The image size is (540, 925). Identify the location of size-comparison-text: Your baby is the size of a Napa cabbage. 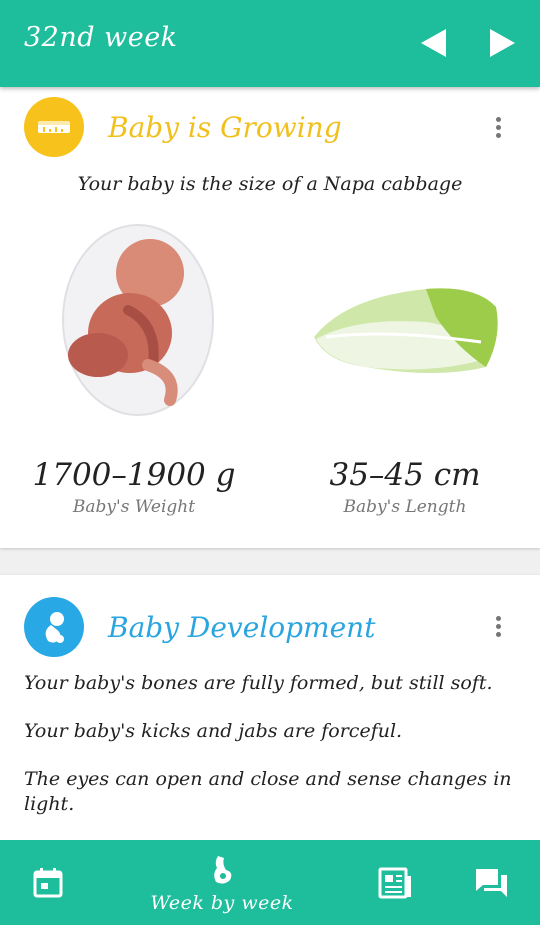
(270, 184).